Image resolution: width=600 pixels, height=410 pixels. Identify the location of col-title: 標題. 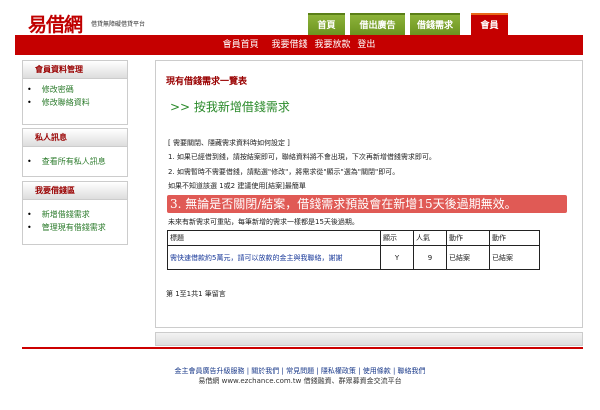
(274, 238).